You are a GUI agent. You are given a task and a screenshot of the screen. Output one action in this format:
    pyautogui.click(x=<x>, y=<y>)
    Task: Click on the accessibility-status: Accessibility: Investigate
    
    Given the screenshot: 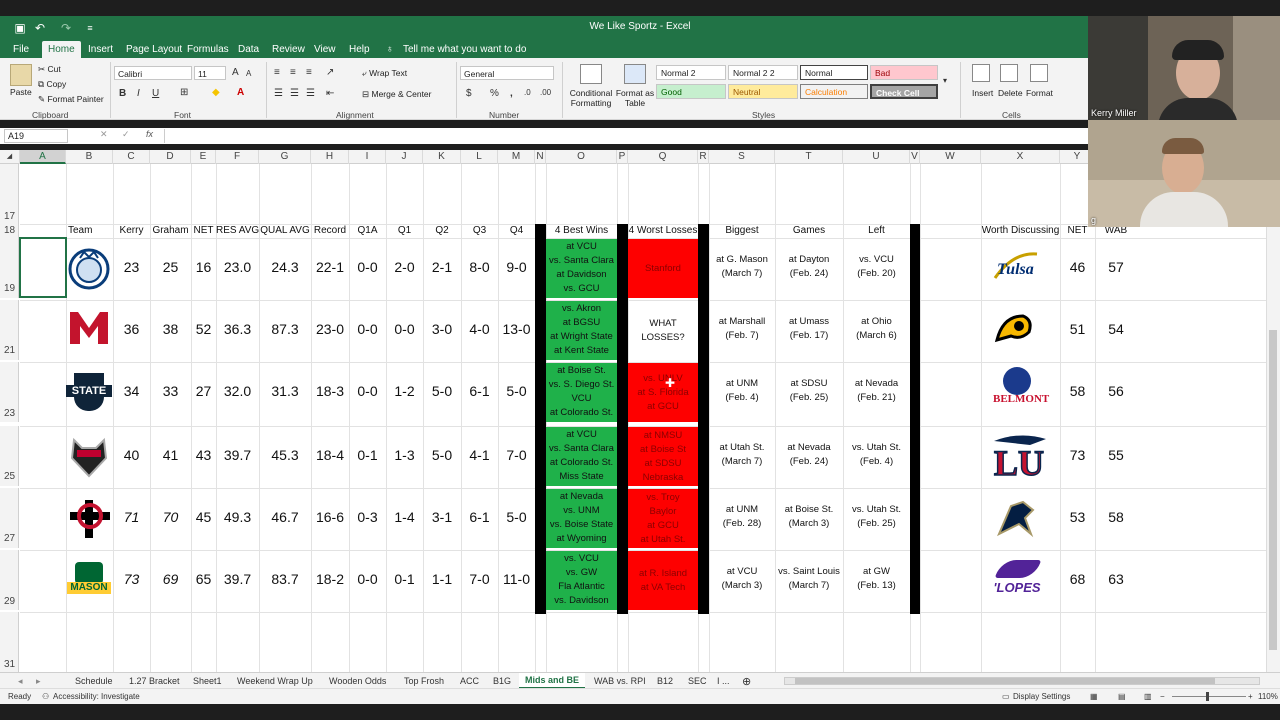 What is the action you would take?
    pyautogui.click(x=96, y=696)
    